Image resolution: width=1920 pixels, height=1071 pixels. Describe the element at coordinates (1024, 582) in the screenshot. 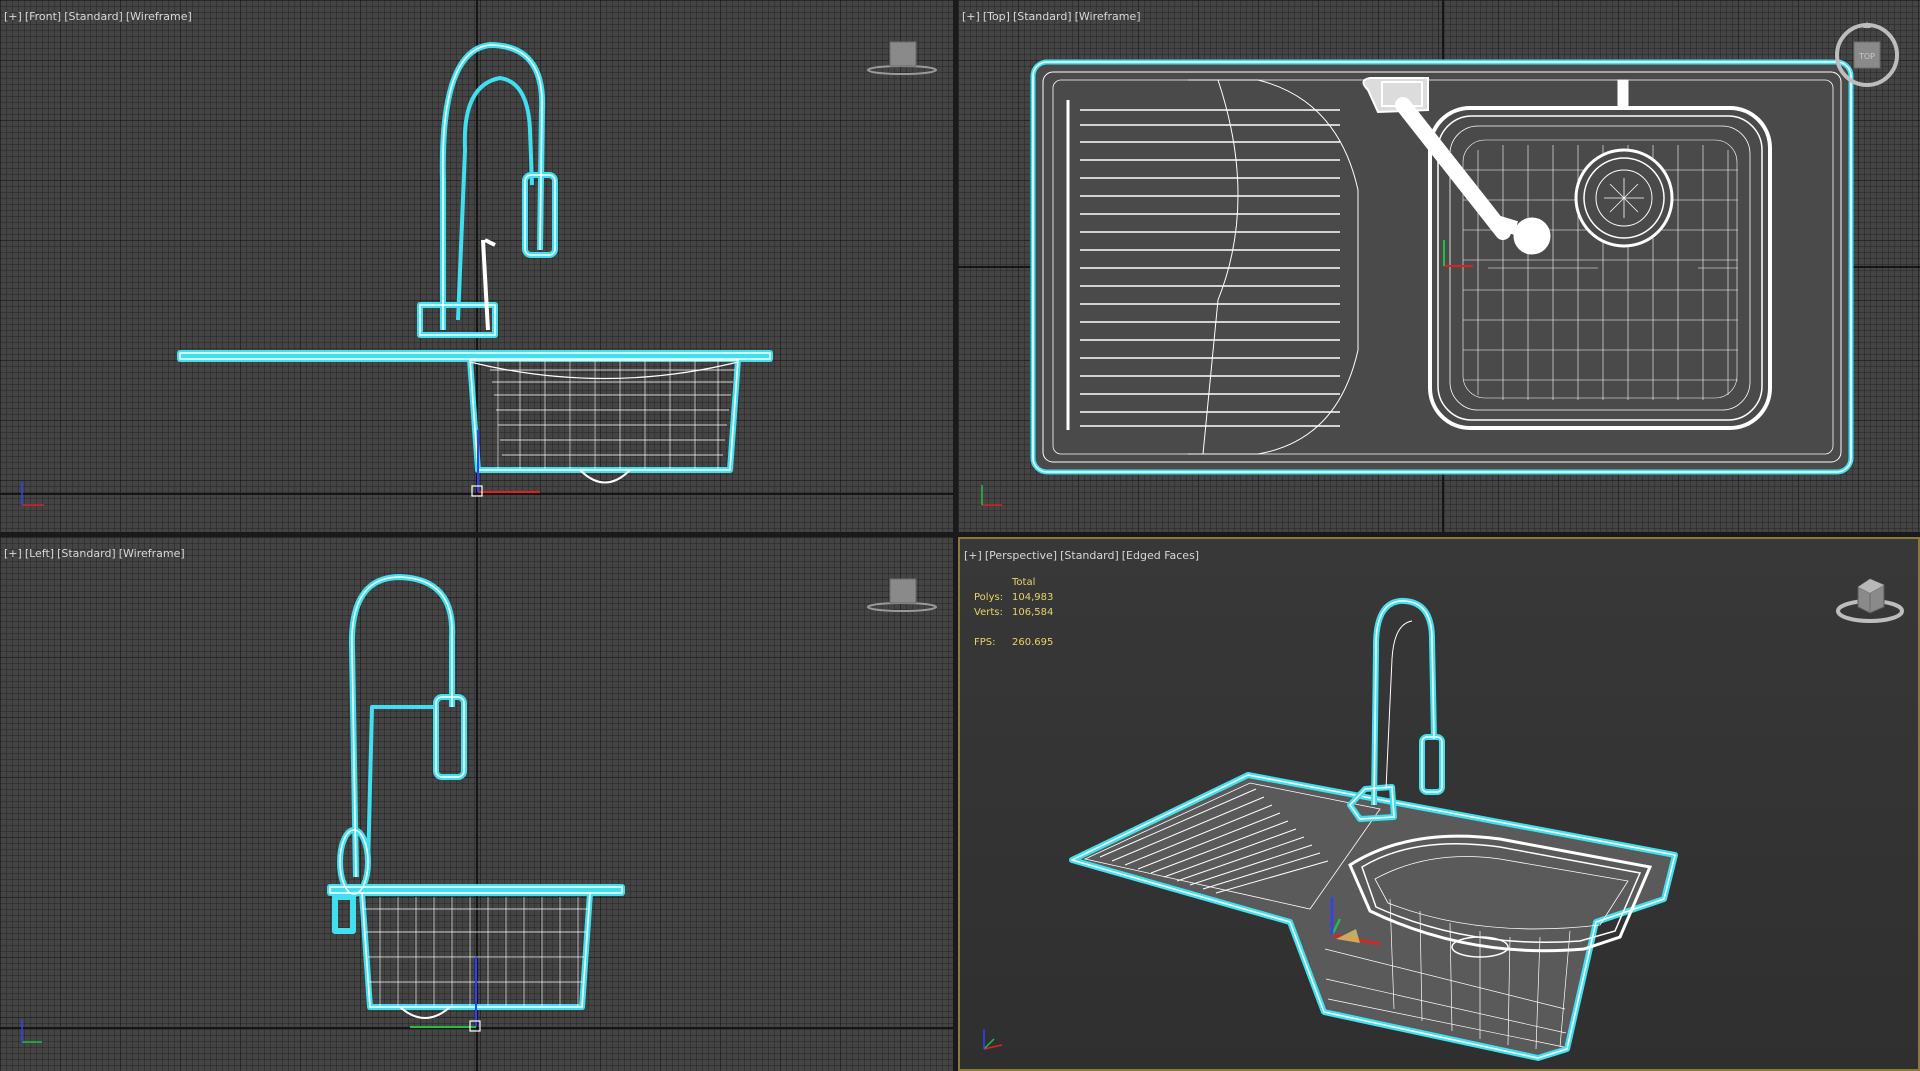

I see `stats-header: Total` at that location.